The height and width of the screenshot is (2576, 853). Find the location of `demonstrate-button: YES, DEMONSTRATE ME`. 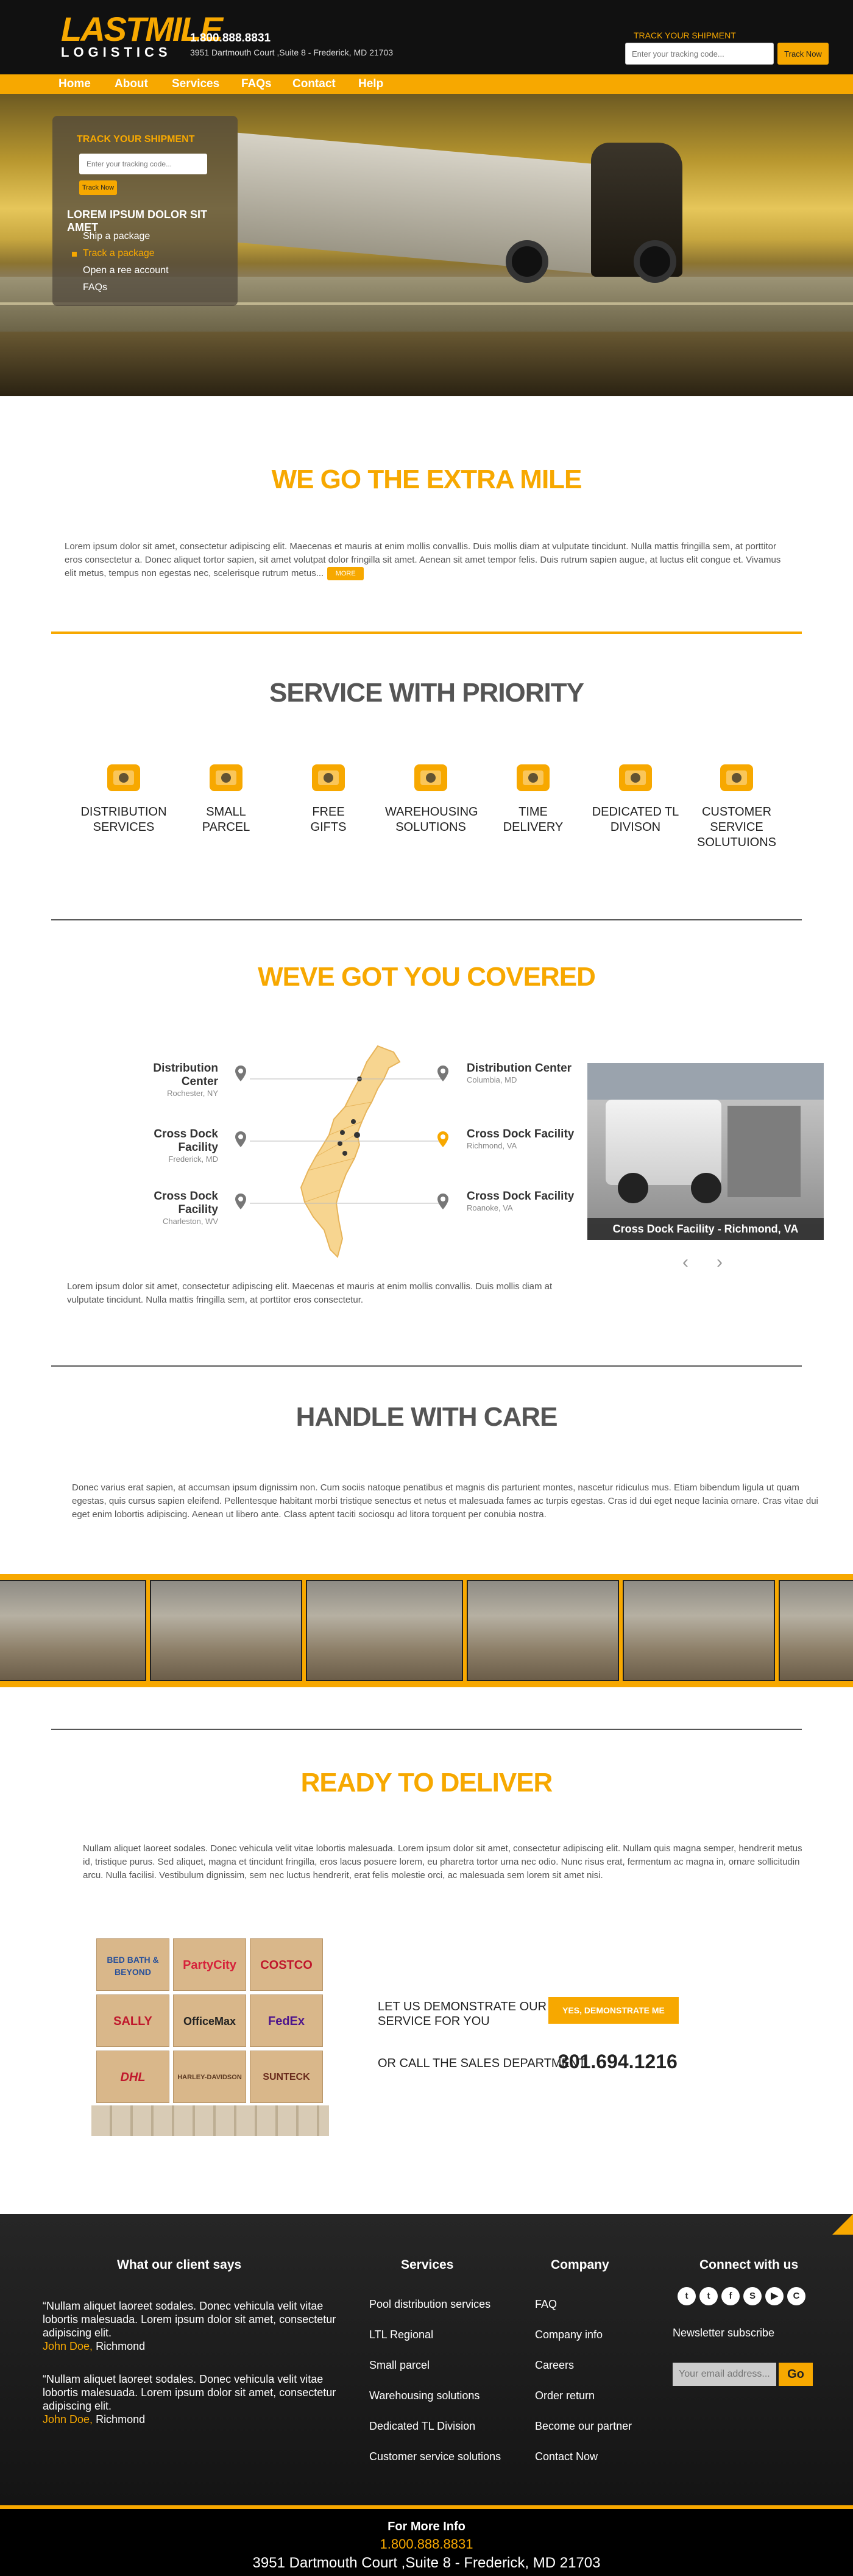

demonstrate-button: YES, DEMONSTRATE ME is located at coordinates (613, 2010).